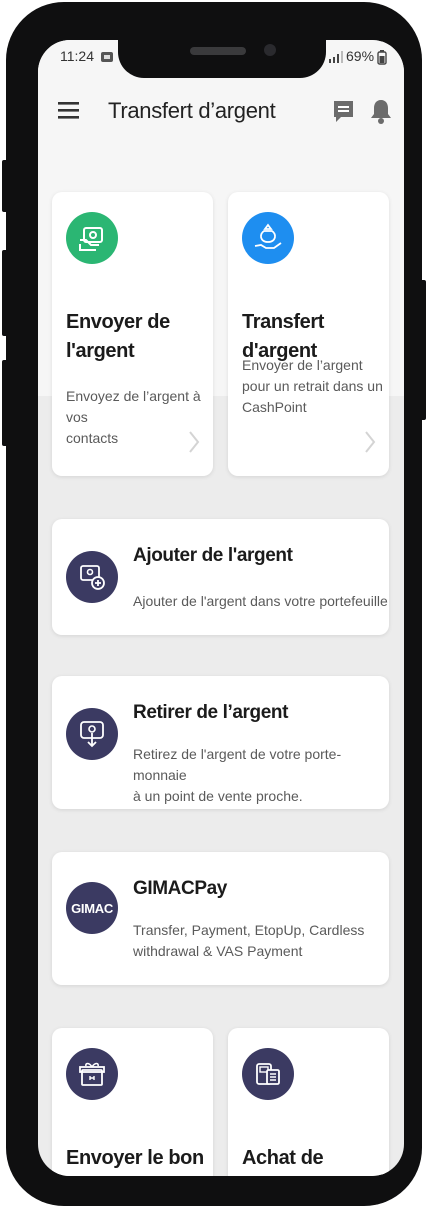 This screenshot has width=430, height=1210. Describe the element at coordinates (218, 796) in the screenshot. I see `withdraw-desc-line2: à un point de vente proche.` at that location.